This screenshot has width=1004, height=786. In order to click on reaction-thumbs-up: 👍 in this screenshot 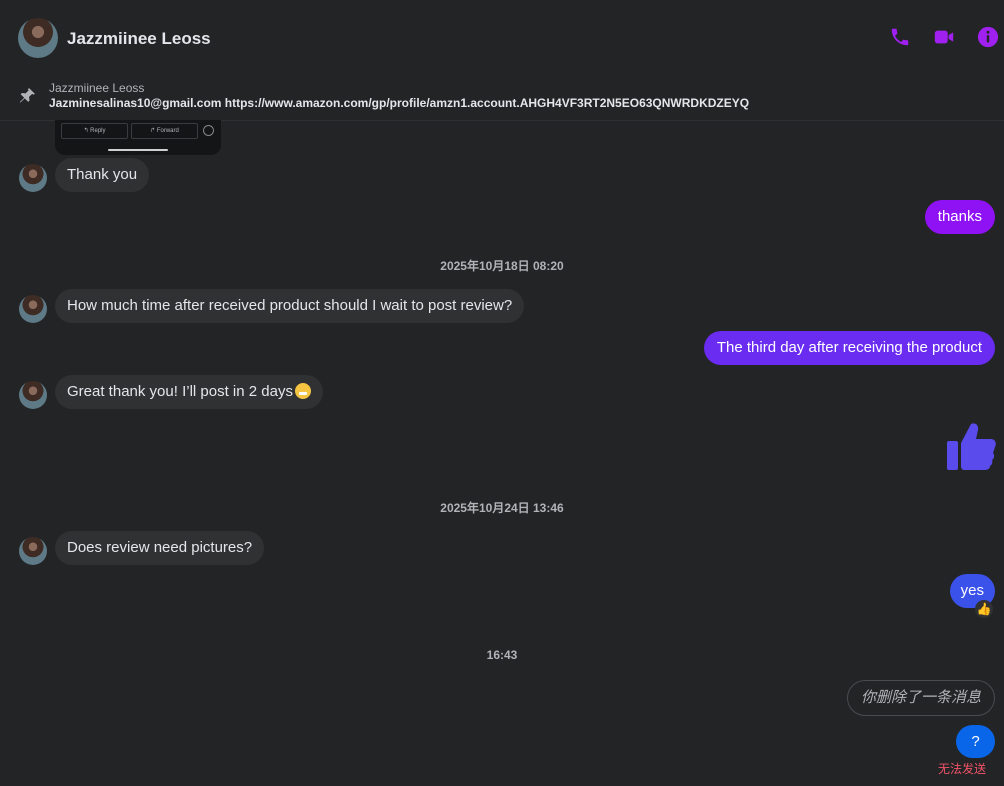, I will do `click(984, 609)`.